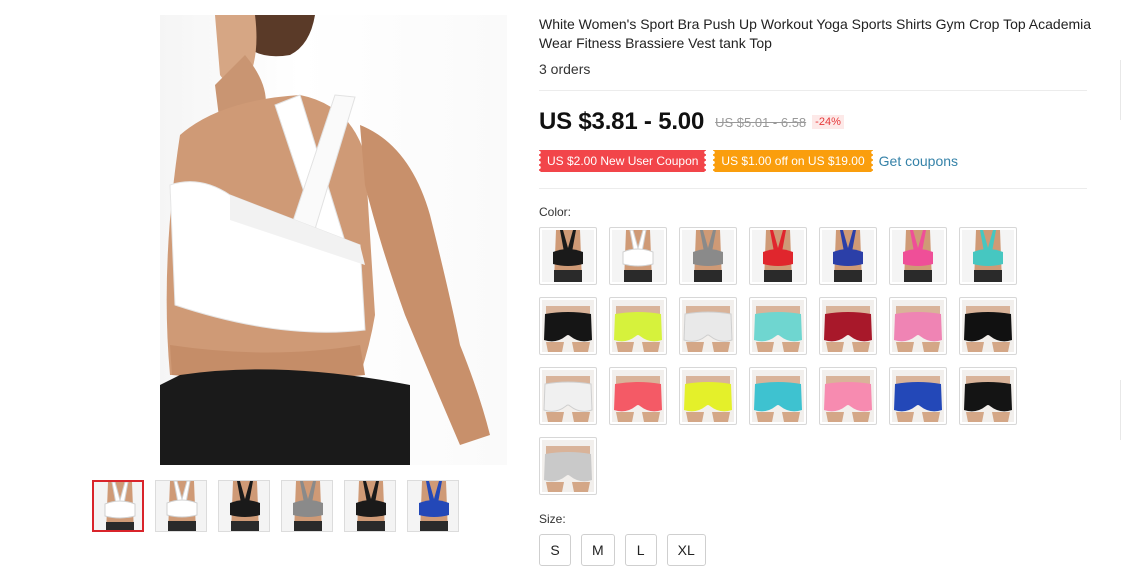  Describe the element at coordinates (640, 550) in the screenshot. I see `size-option: L` at that location.